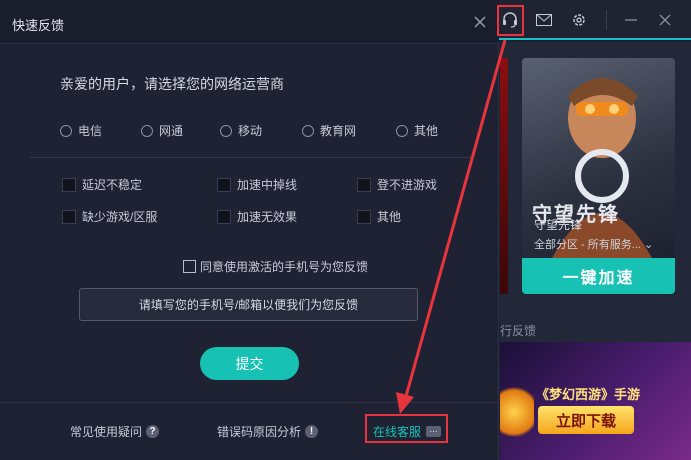  Describe the element at coordinates (558, 225) in the screenshot. I see `game-name: 守望先锋` at that location.